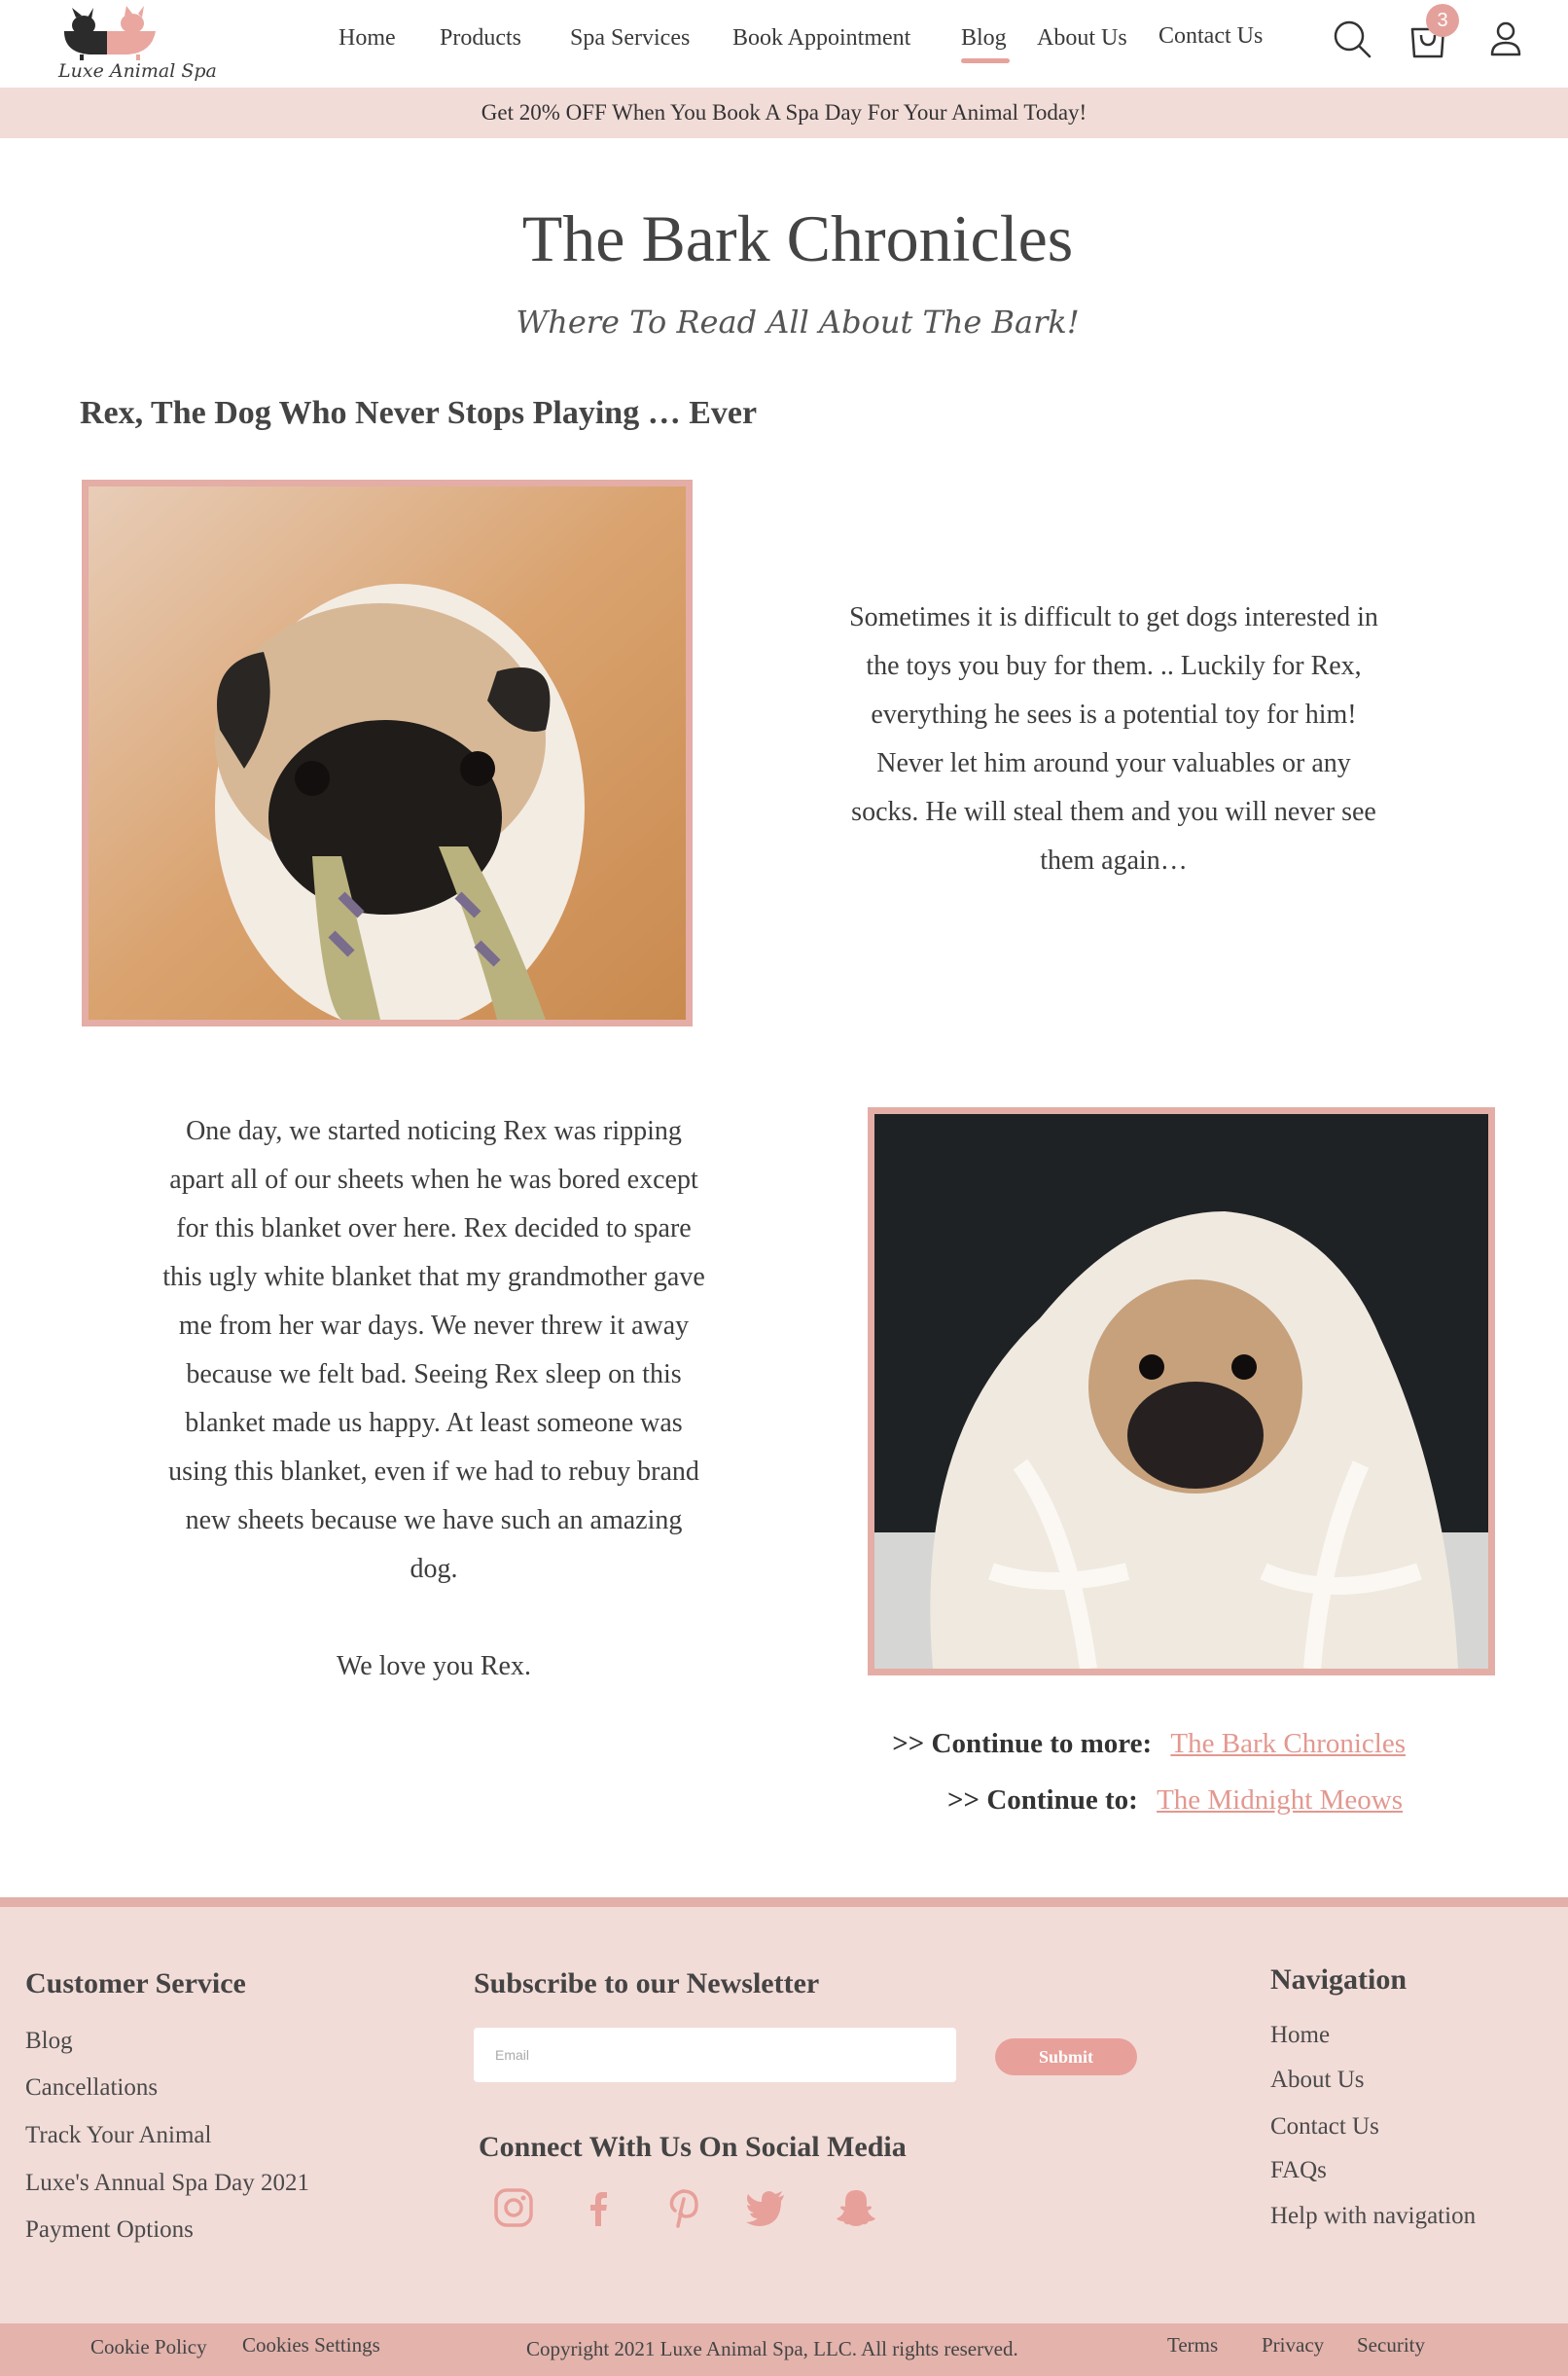  Describe the element at coordinates (1293, 2345) in the screenshot. I see `privacy-link: Privacy` at that location.